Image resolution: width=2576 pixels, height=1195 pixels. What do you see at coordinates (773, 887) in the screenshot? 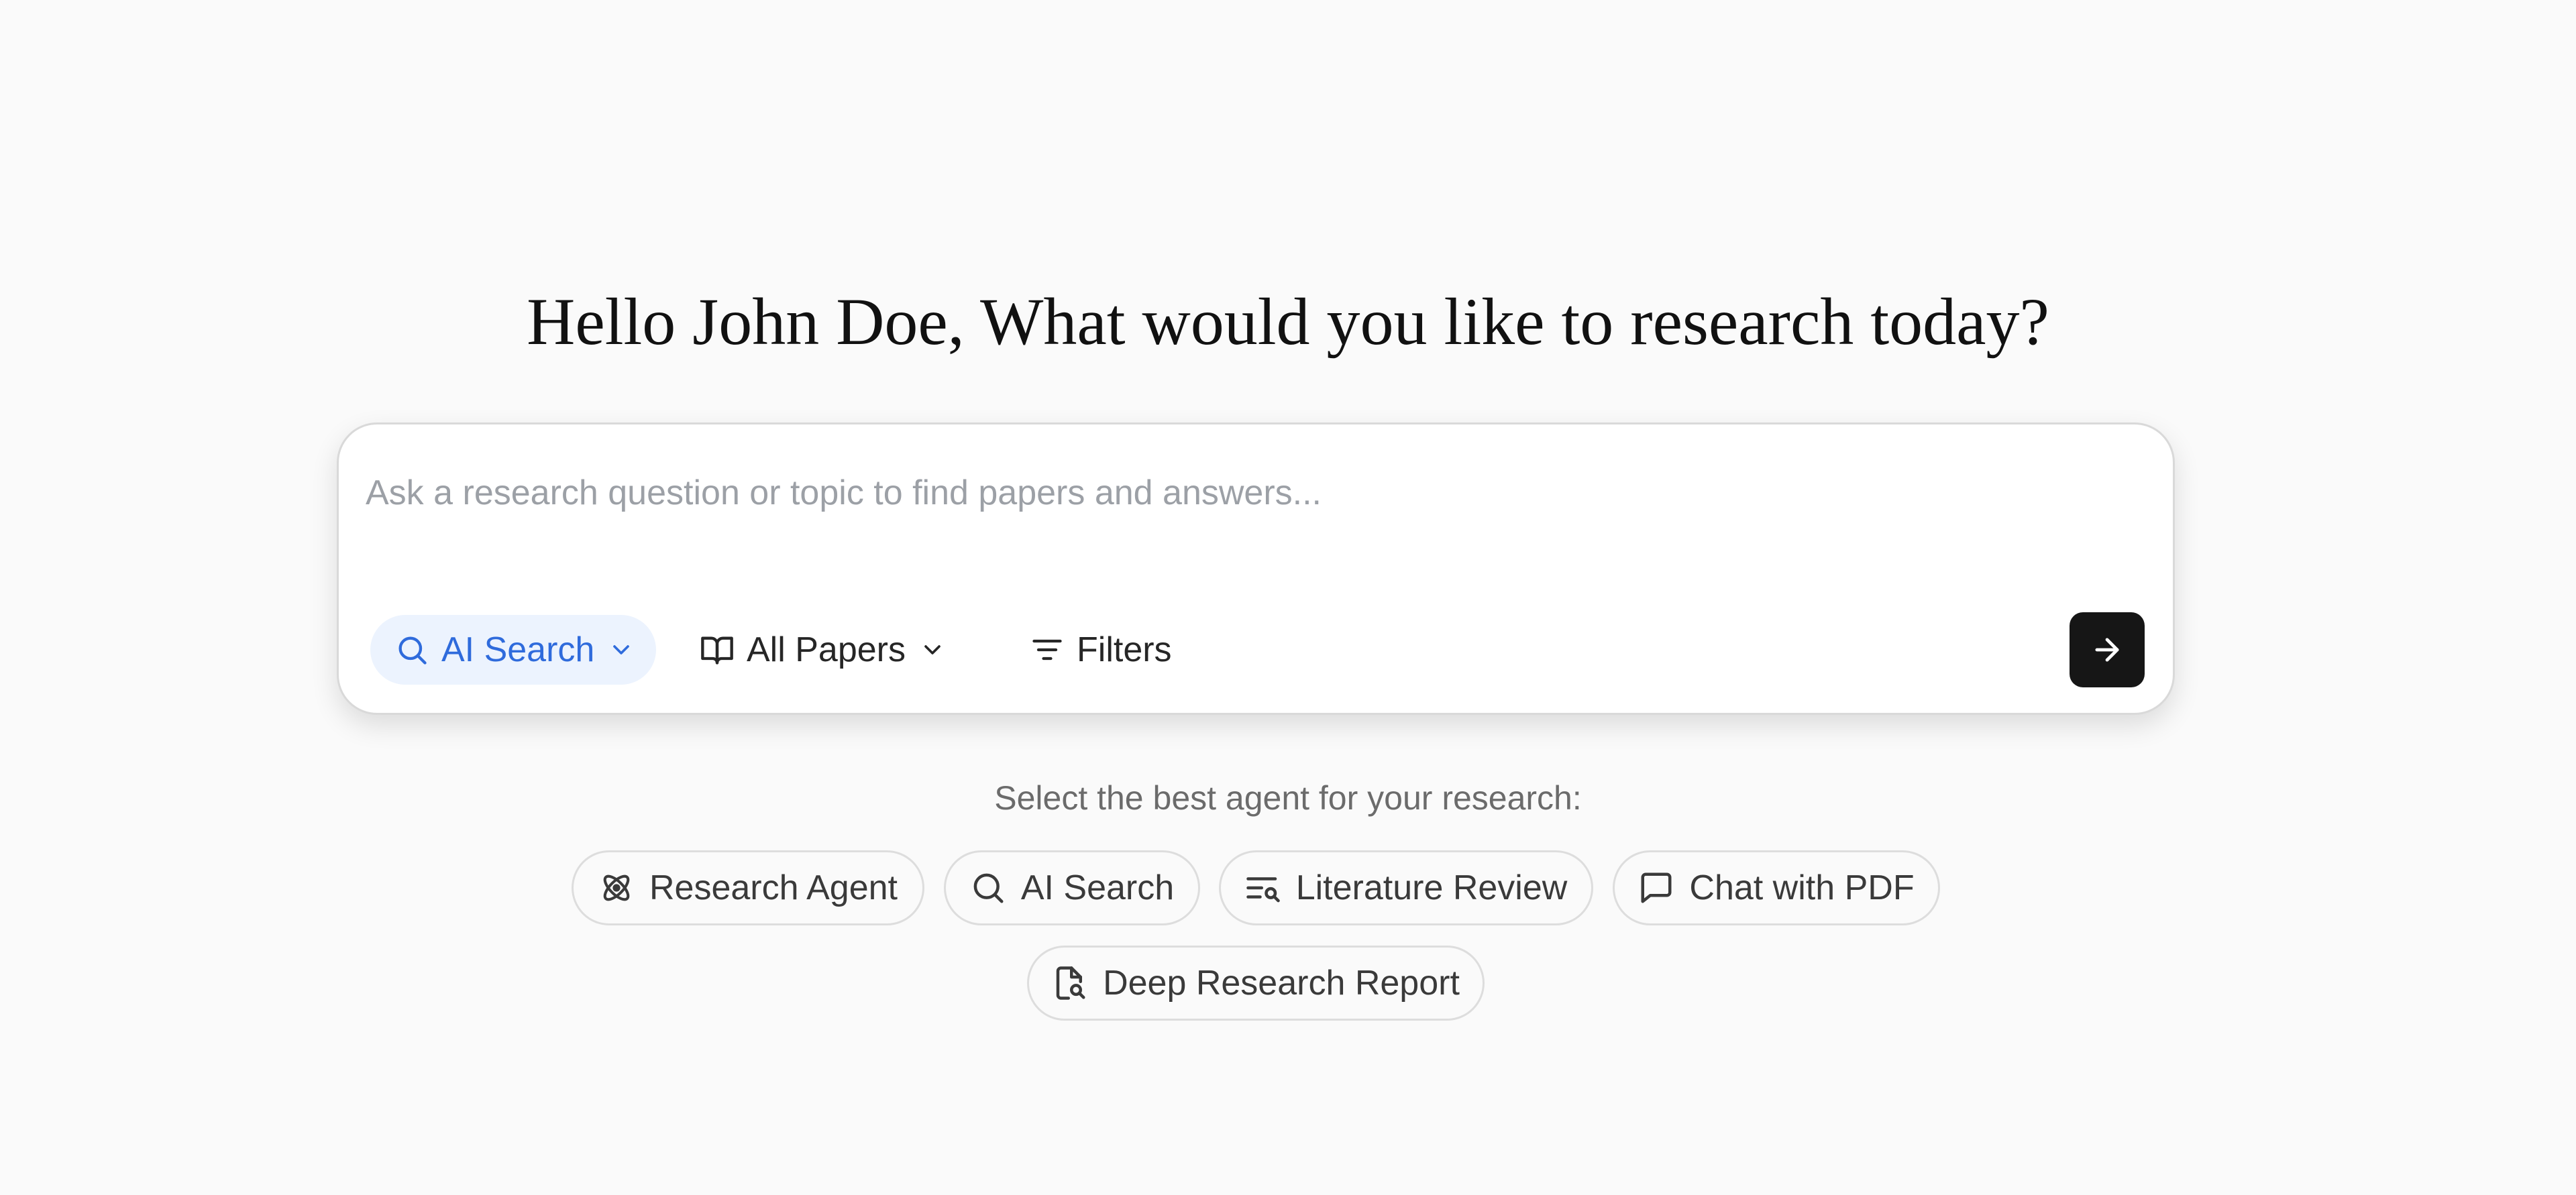
I see `agent-chip-label: Research Agent` at bounding box center [773, 887].